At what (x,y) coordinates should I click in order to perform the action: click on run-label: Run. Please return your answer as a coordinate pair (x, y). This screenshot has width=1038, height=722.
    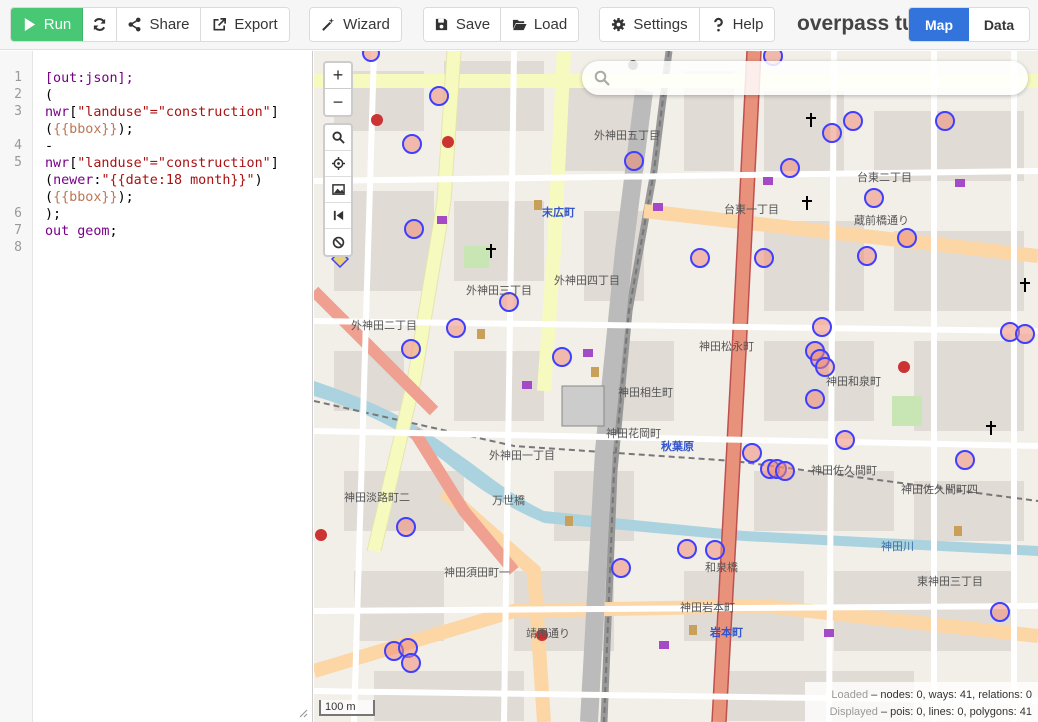
    Looking at the image, I should click on (57, 24).